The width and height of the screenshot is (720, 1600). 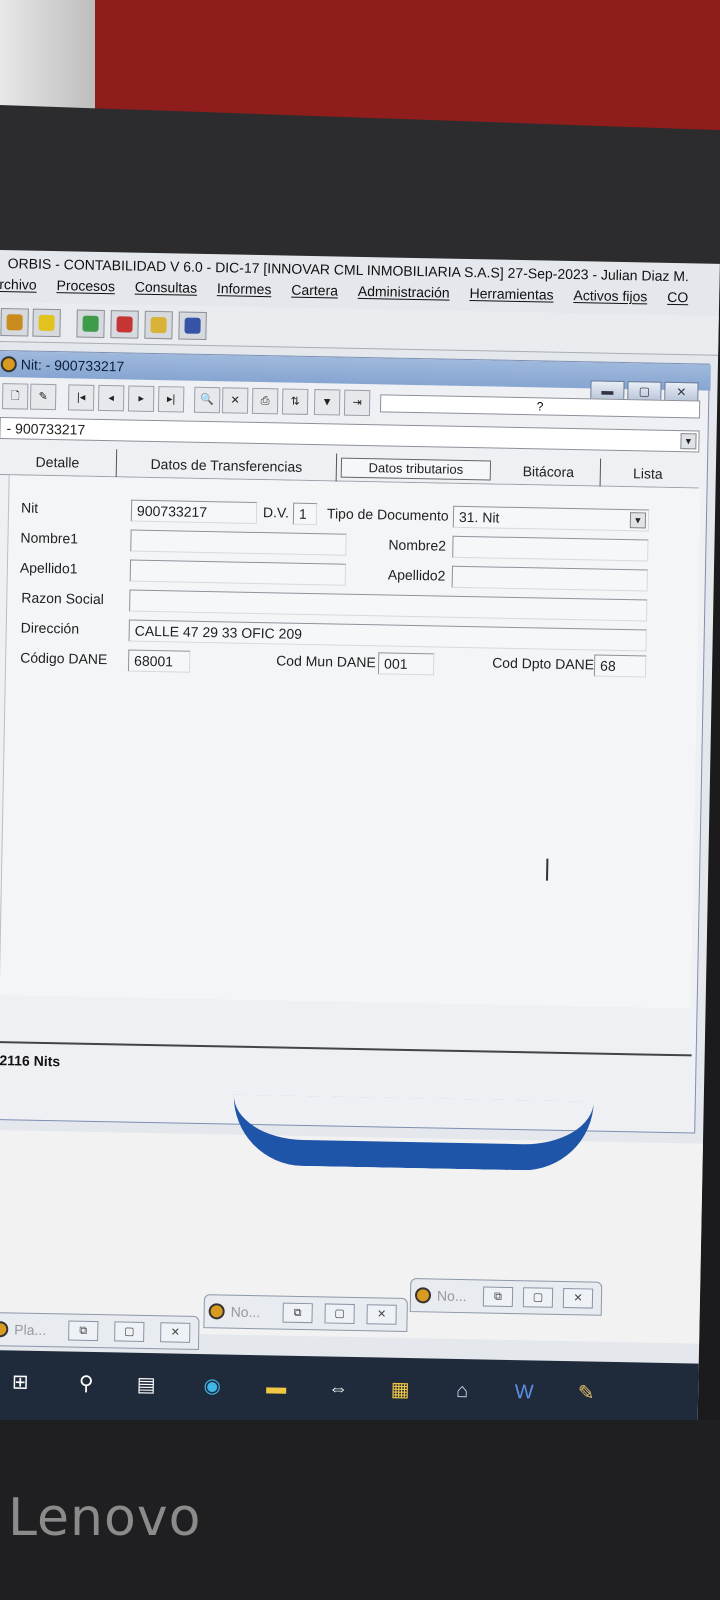 I want to click on apellido1-field, so click(x=238, y=572).